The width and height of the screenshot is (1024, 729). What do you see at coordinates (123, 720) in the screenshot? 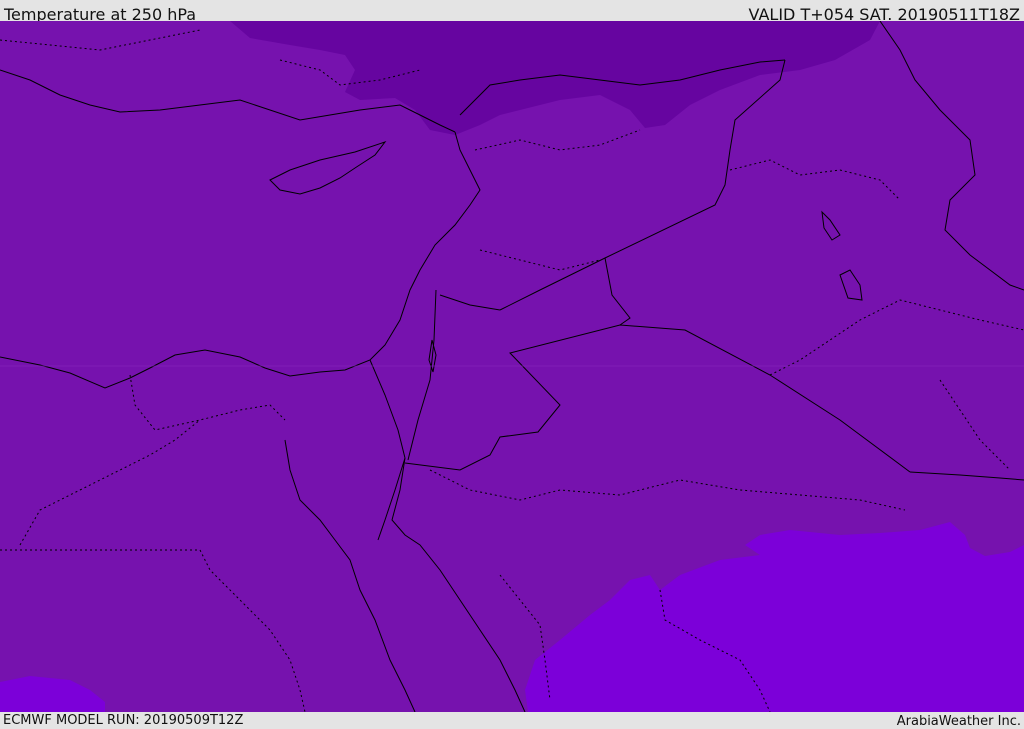
I see `model-run: ECMWF MODEL RUN: 20190509T12Z` at bounding box center [123, 720].